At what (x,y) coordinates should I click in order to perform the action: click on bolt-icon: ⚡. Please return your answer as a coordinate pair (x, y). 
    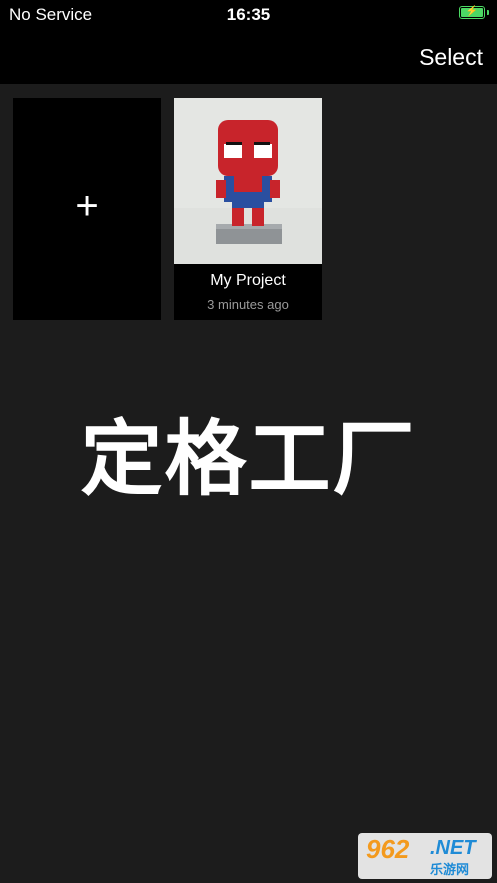
    Looking at the image, I should click on (472, 11).